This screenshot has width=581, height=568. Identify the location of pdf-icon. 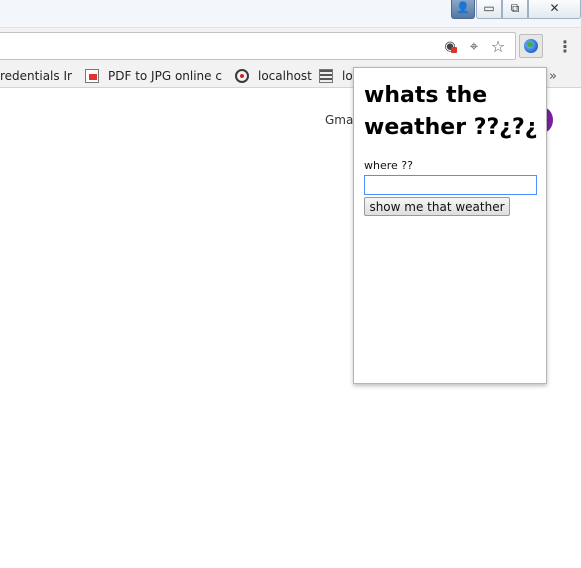
(92, 76).